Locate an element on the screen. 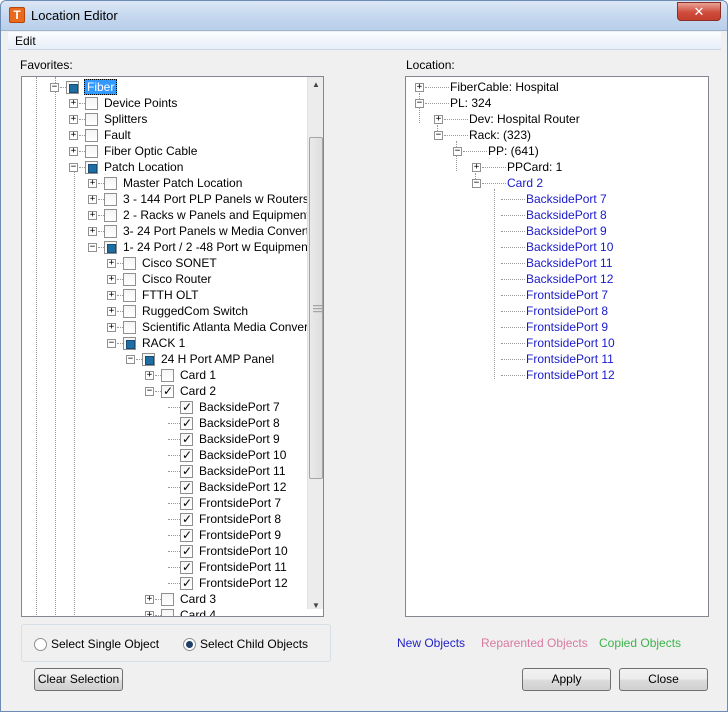  select-single-radio is located at coordinates (40, 644).